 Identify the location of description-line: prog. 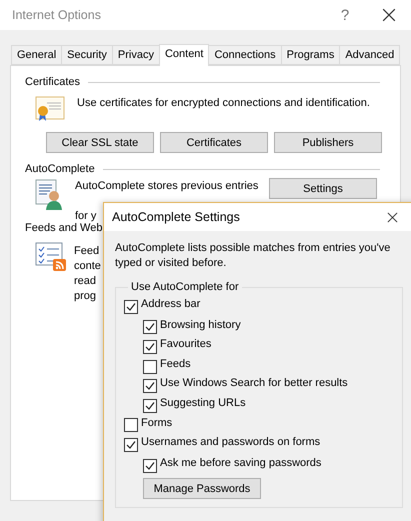
(85, 296).